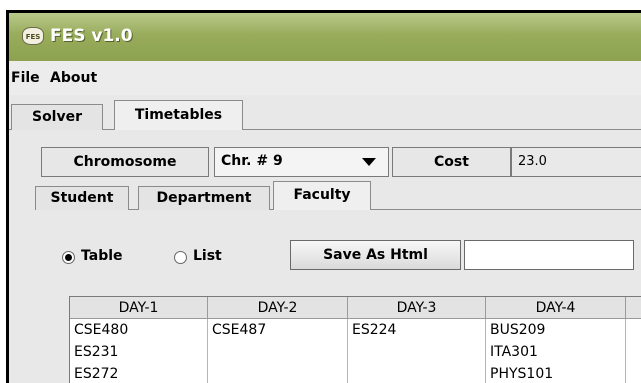  Describe the element at coordinates (556, 308) in the screenshot. I see `column-header-day-4: DAY-4` at that location.